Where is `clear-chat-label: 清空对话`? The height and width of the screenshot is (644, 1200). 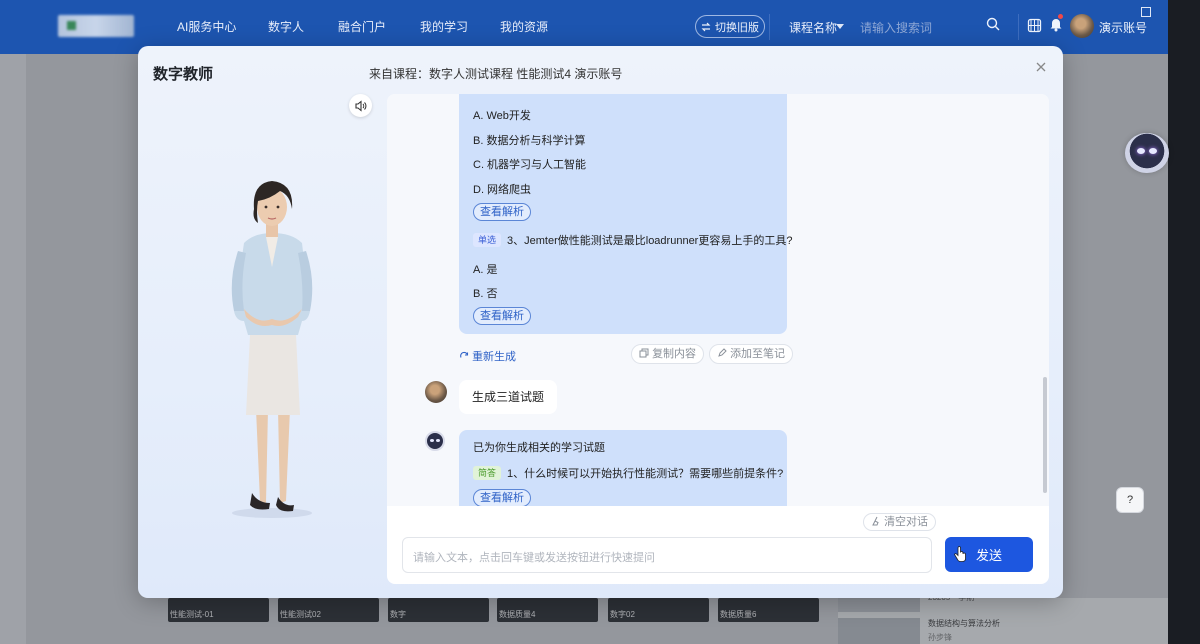
clear-chat-label: 清空对话 is located at coordinates (906, 522).